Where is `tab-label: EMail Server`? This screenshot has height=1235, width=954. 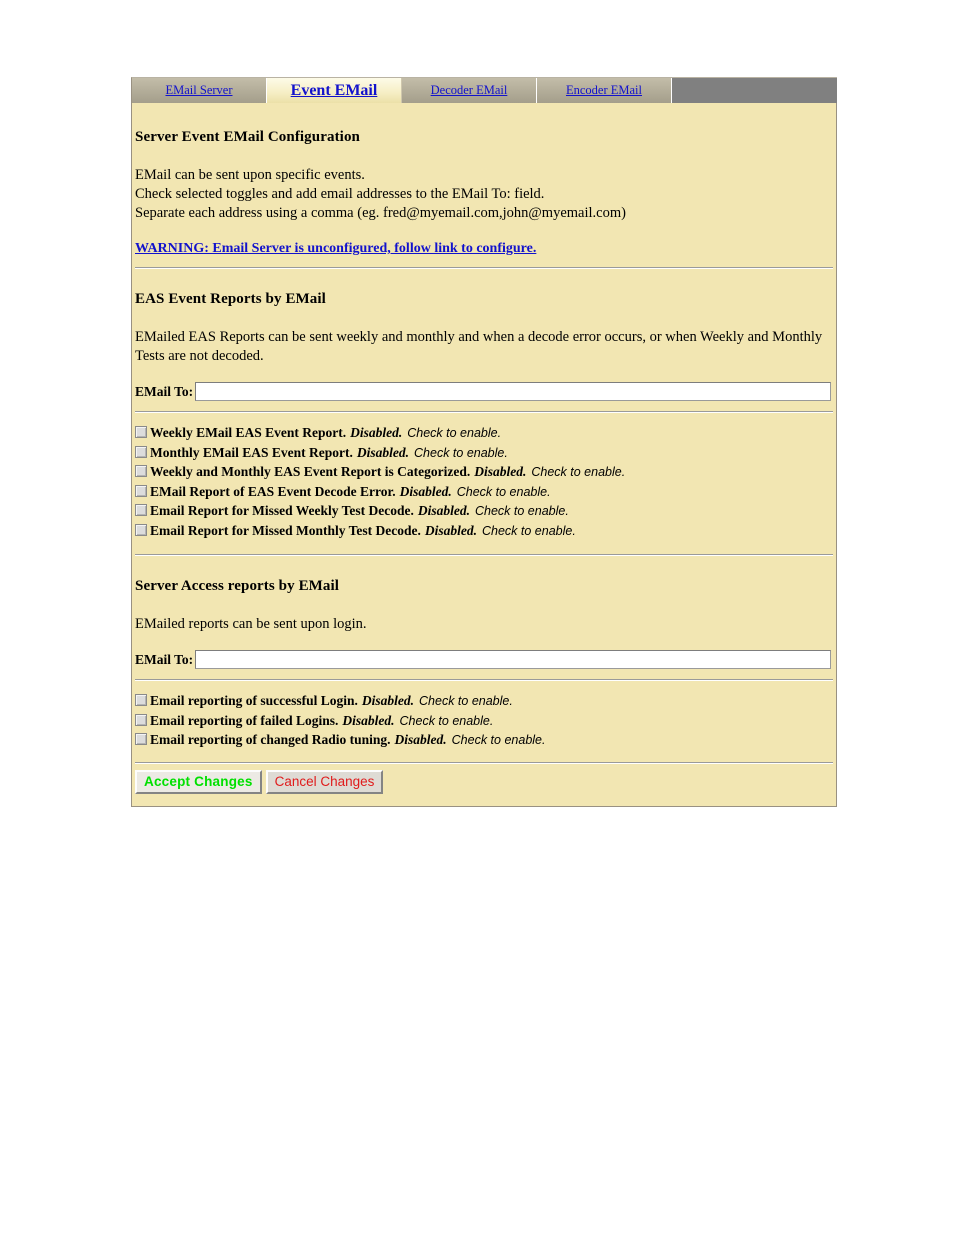
tab-label: EMail Server is located at coordinates (199, 90).